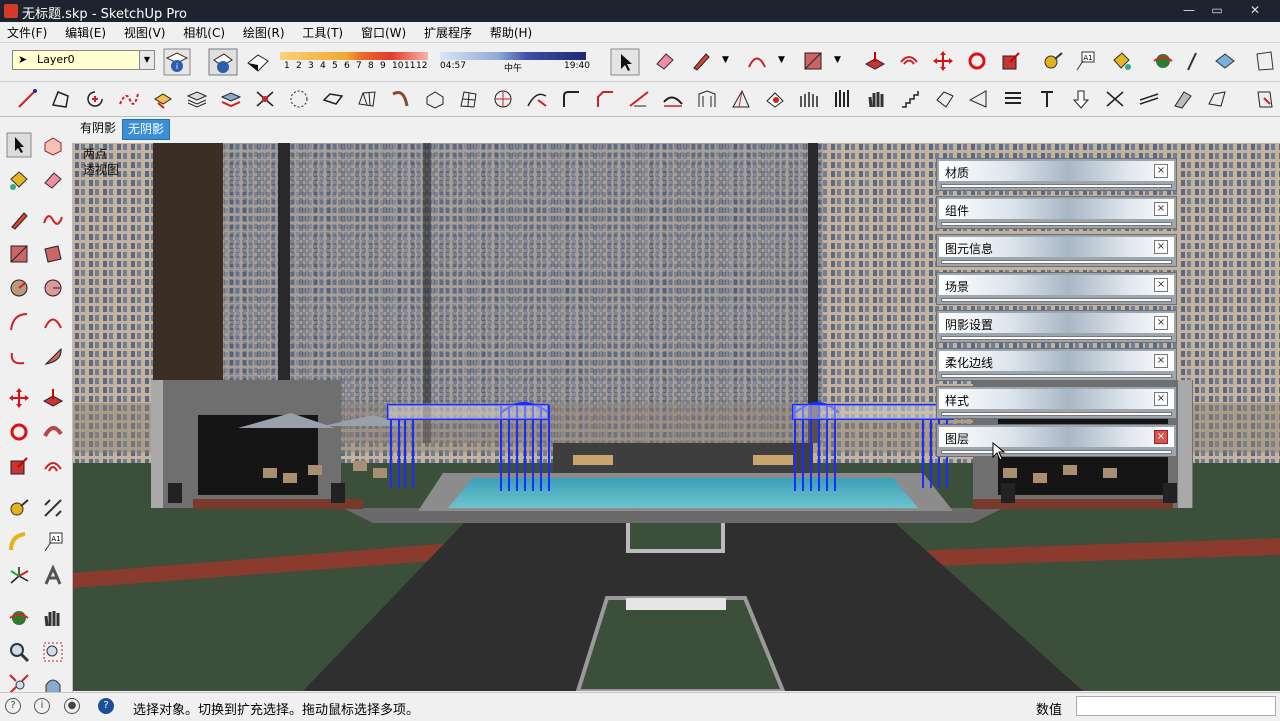 The height and width of the screenshot is (721, 1280). I want to click on polyline-icon, so click(61, 99).